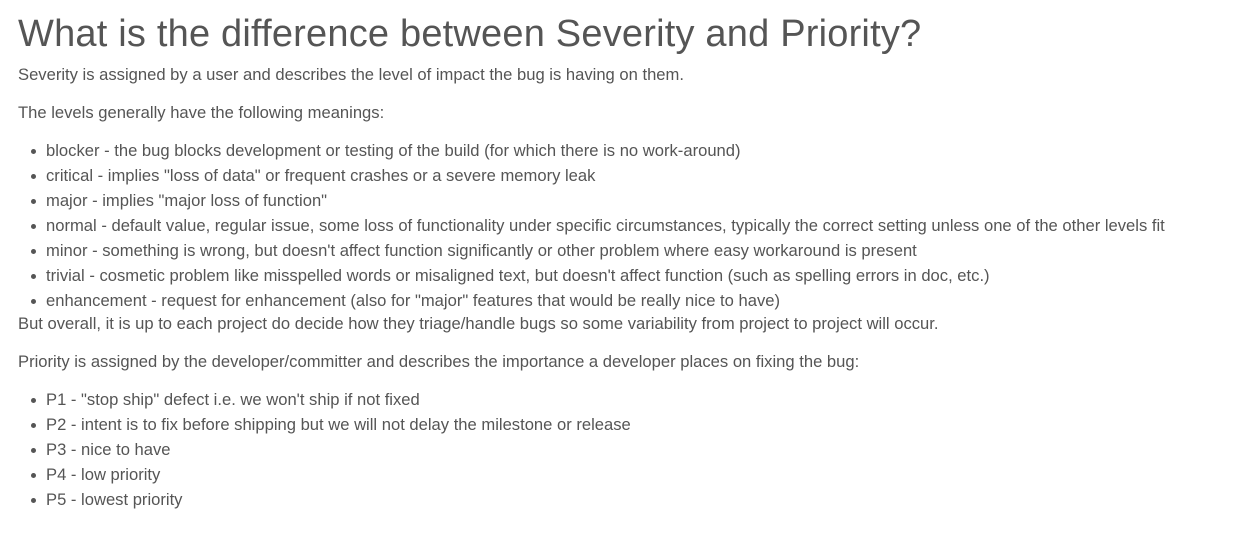 The image size is (1237, 536). I want to click on list-item-p4: P4 - low priority, so click(632, 474).